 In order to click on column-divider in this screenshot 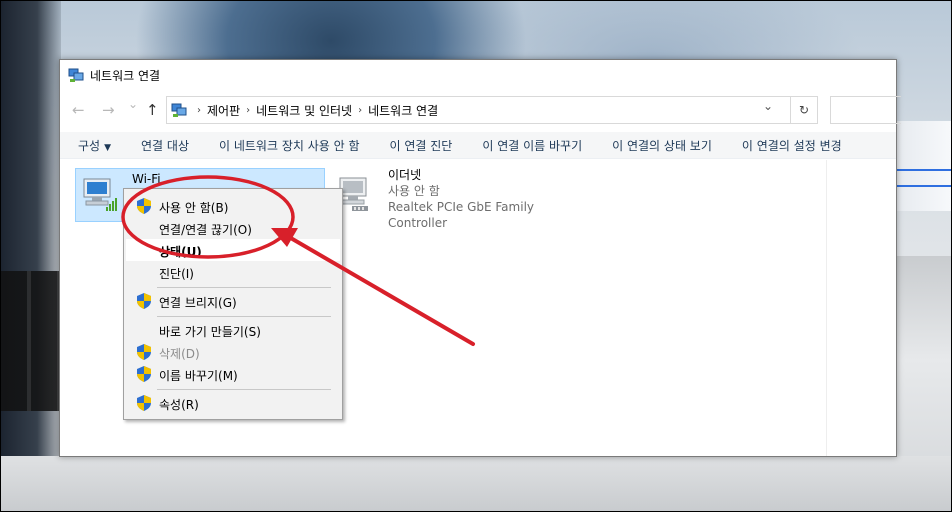, I will do `click(826, 308)`.